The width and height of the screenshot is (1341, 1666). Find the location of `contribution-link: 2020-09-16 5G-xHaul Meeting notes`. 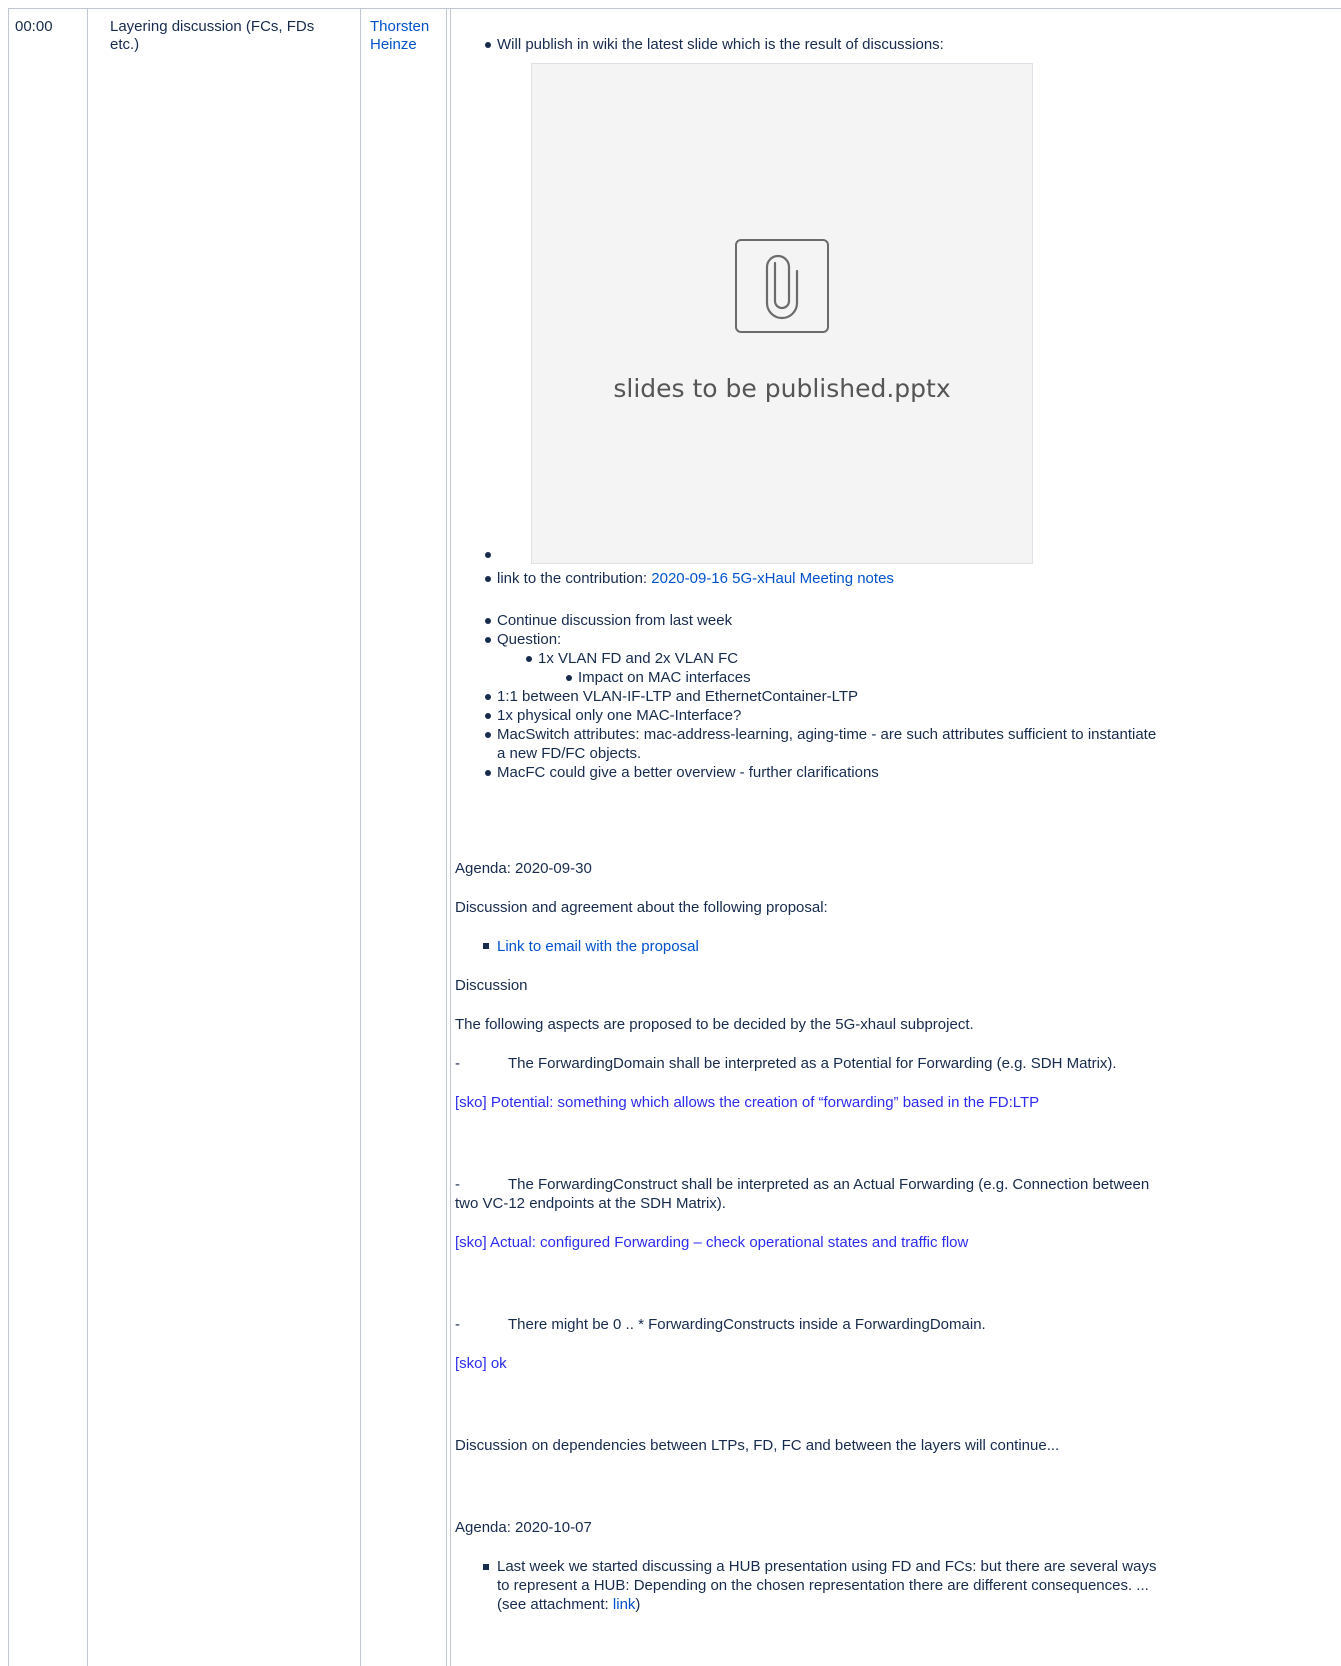

contribution-link: 2020-09-16 5G-xHaul Meeting notes is located at coordinates (772, 578).